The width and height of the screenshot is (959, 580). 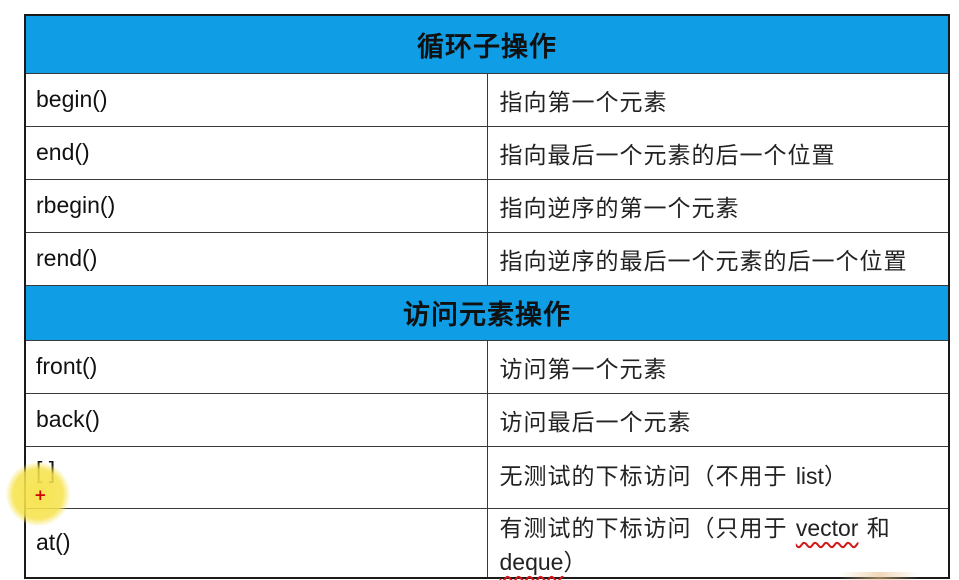 I want to click on function-name: rend(), so click(x=256, y=258).